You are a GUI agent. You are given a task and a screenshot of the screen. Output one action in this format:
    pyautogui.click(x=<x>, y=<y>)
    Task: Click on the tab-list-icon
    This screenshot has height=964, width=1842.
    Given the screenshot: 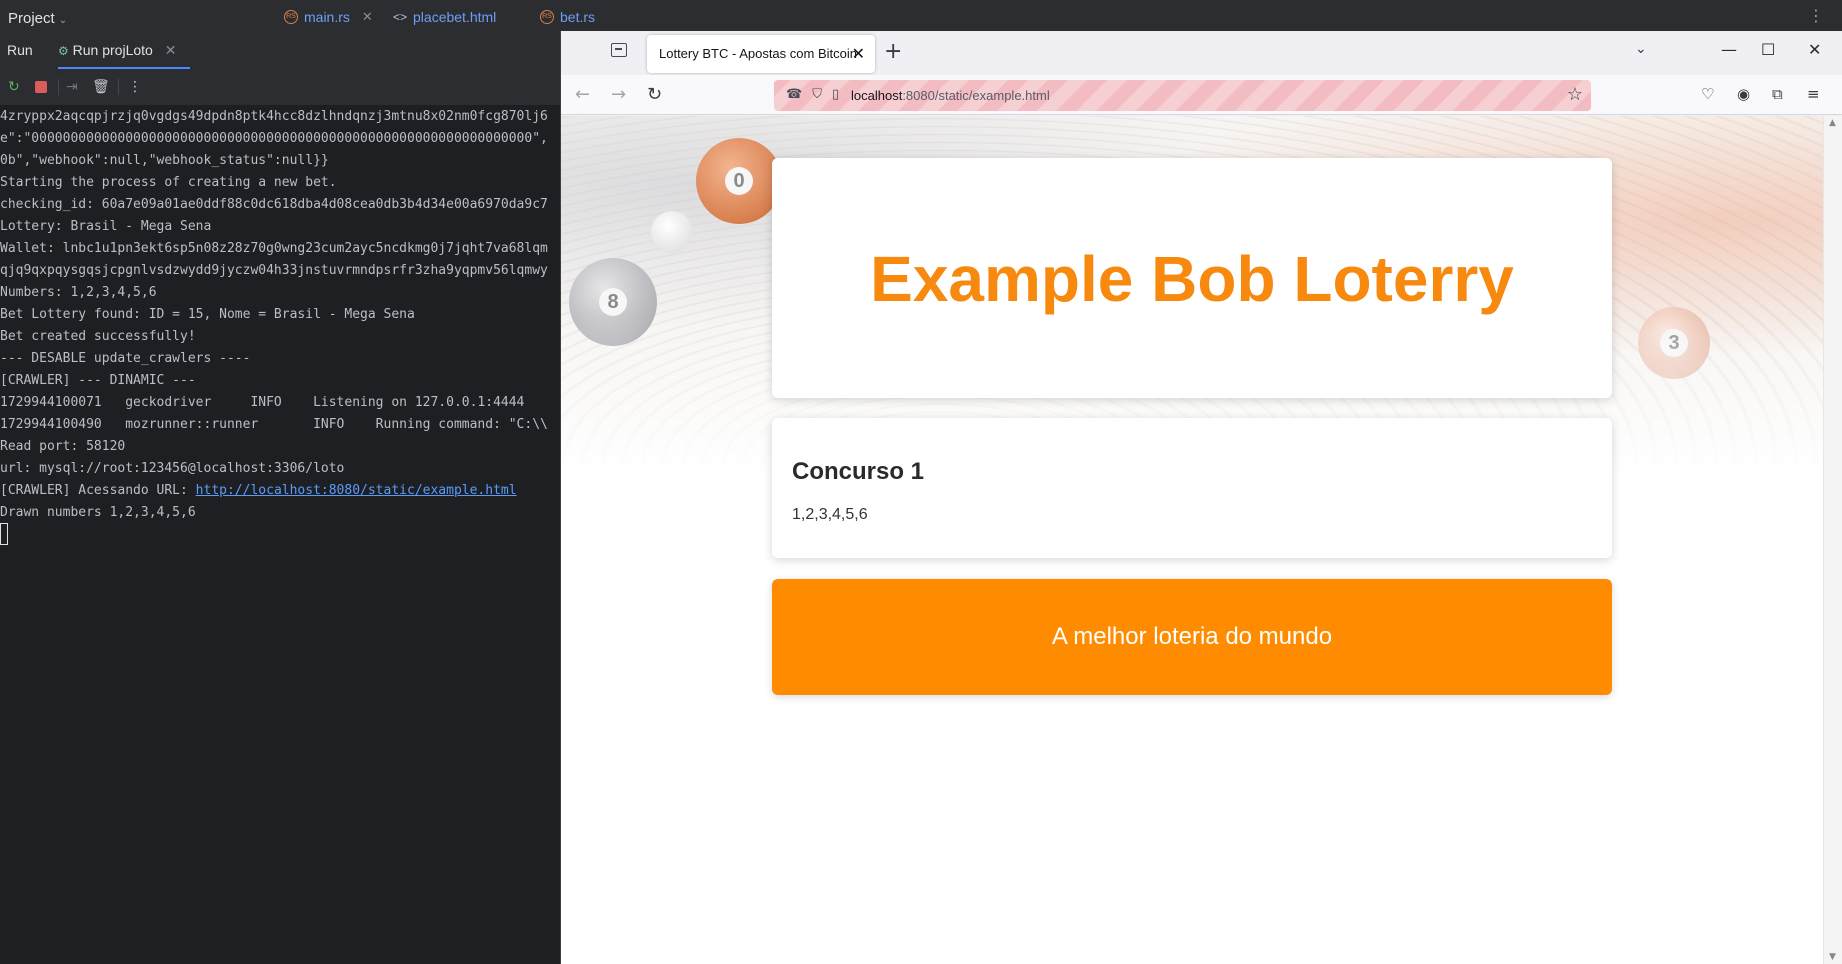 What is the action you would take?
    pyautogui.click(x=619, y=50)
    